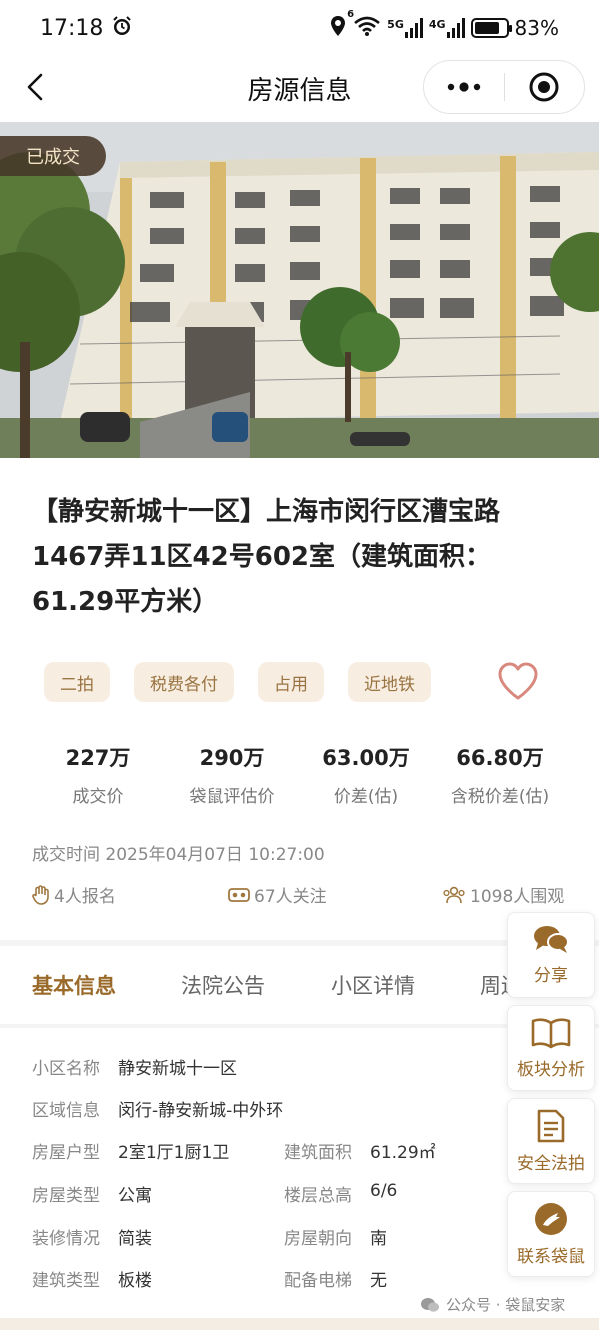 The height and width of the screenshot is (1330, 599). What do you see at coordinates (551, 1125) in the screenshot?
I see `document-icon` at bounding box center [551, 1125].